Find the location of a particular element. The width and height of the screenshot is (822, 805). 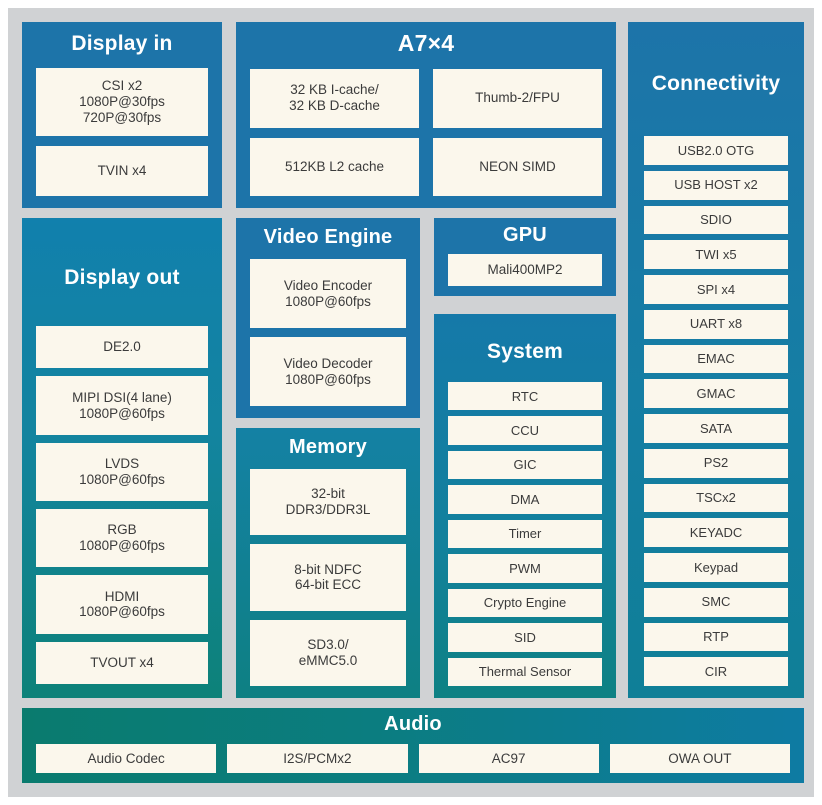

card-tvout: TVOUT x4 is located at coordinates (122, 663).